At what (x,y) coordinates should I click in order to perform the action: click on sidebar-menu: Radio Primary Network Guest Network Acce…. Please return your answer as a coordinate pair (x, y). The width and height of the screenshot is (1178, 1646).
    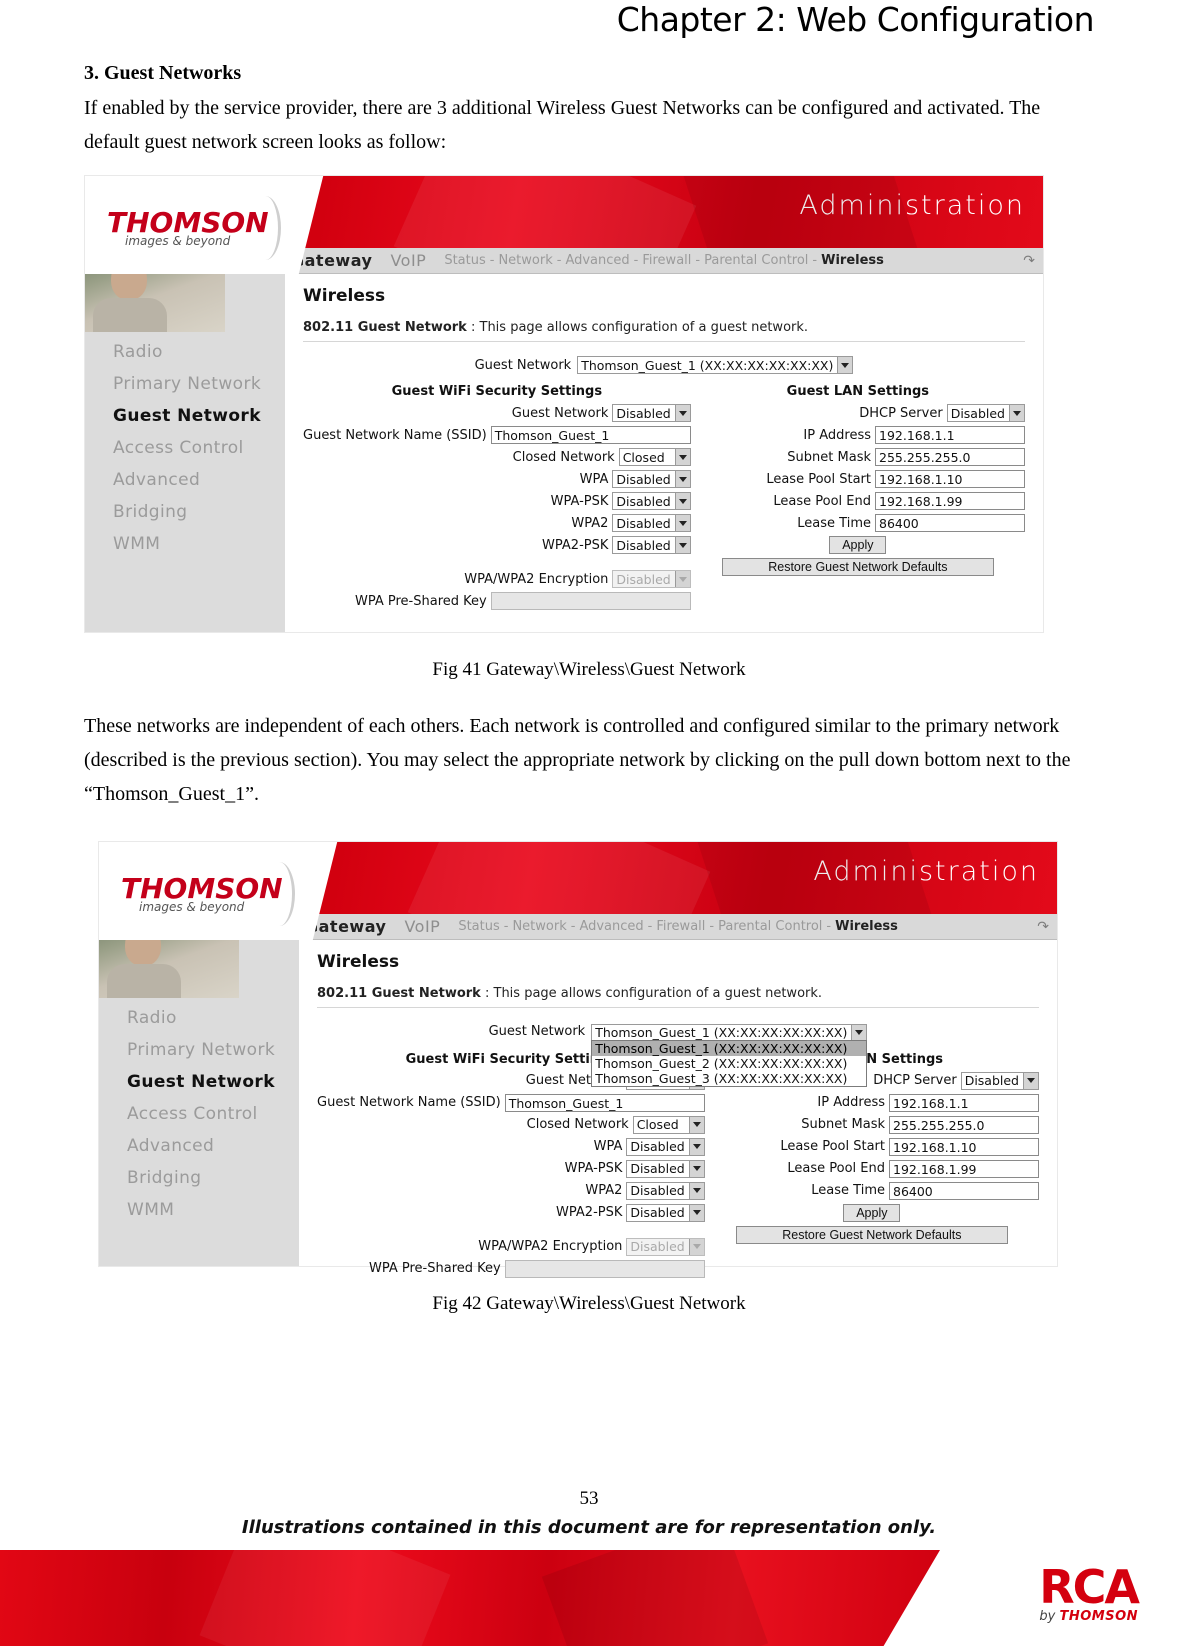
    Looking at the image, I should click on (199, 1114).